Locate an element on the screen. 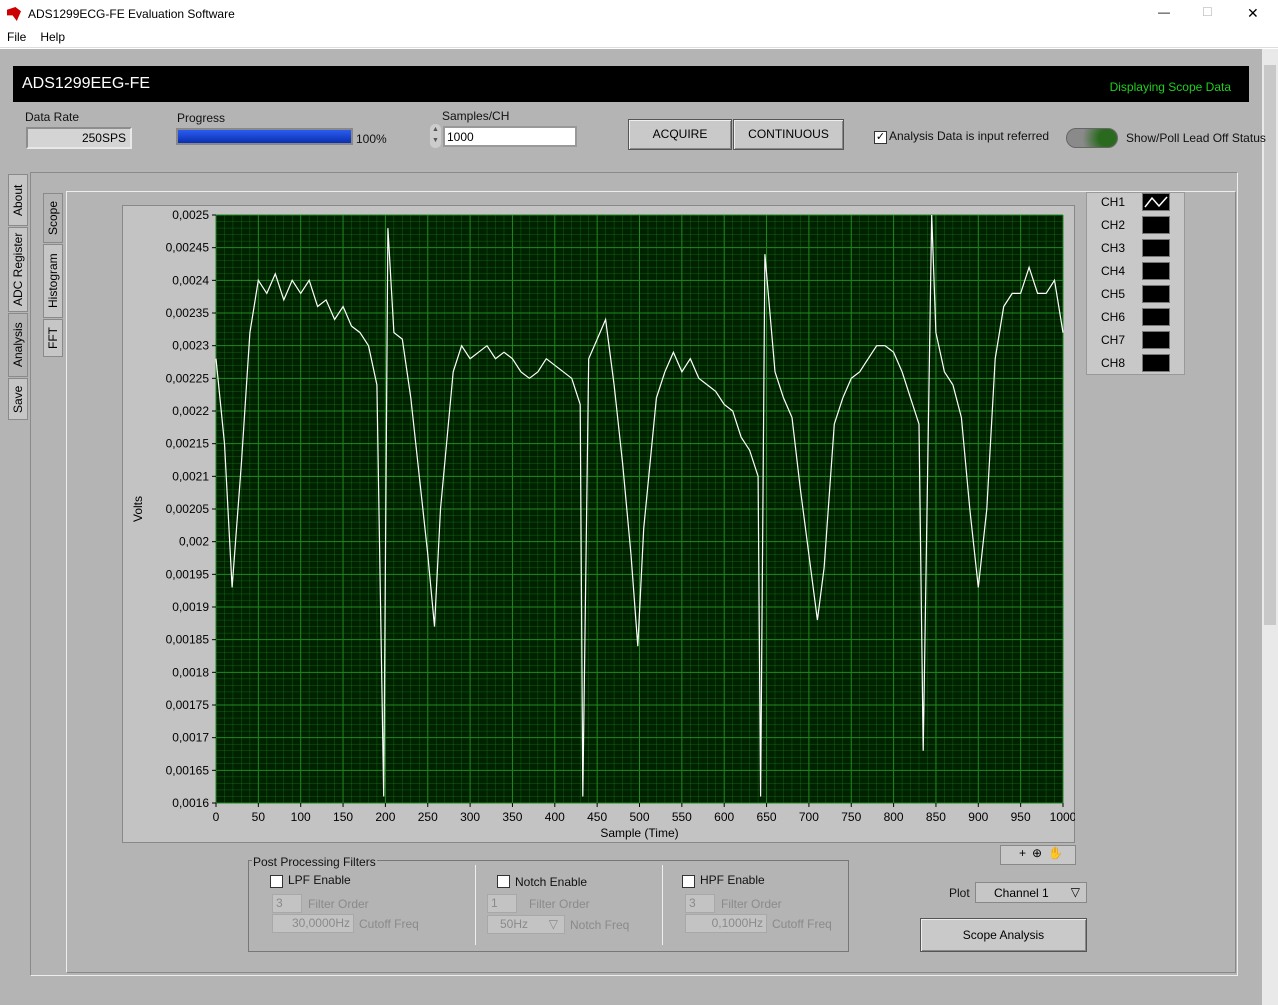 Image resolution: width=1278 pixels, height=1005 pixels. y-tick-label: 0,0018 is located at coordinates (190, 672).